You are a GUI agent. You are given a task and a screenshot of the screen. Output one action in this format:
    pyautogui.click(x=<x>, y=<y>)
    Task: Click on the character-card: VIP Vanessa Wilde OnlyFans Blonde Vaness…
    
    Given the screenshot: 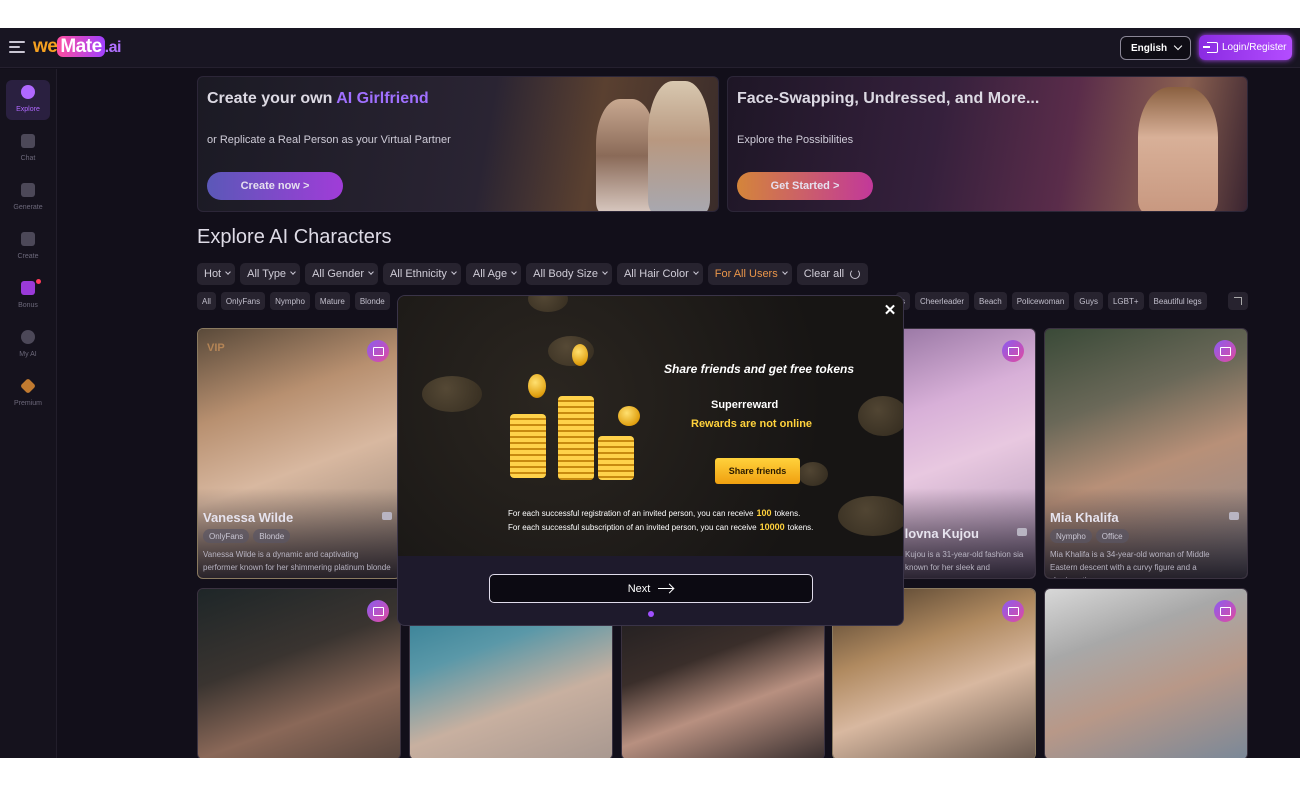 What is the action you would take?
    pyautogui.click(x=299, y=453)
    